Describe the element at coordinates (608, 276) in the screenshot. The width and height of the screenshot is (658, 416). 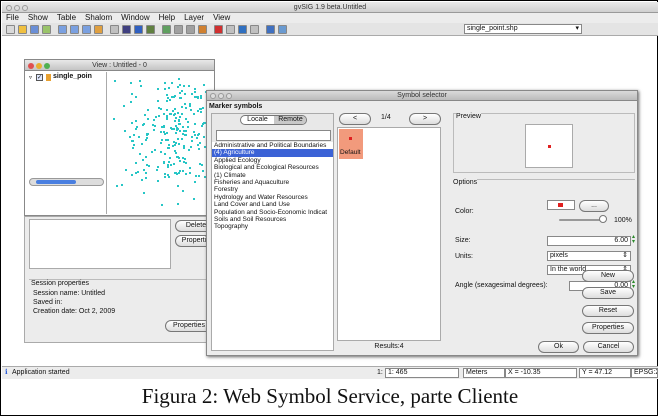
I see `new-button: New` at that location.